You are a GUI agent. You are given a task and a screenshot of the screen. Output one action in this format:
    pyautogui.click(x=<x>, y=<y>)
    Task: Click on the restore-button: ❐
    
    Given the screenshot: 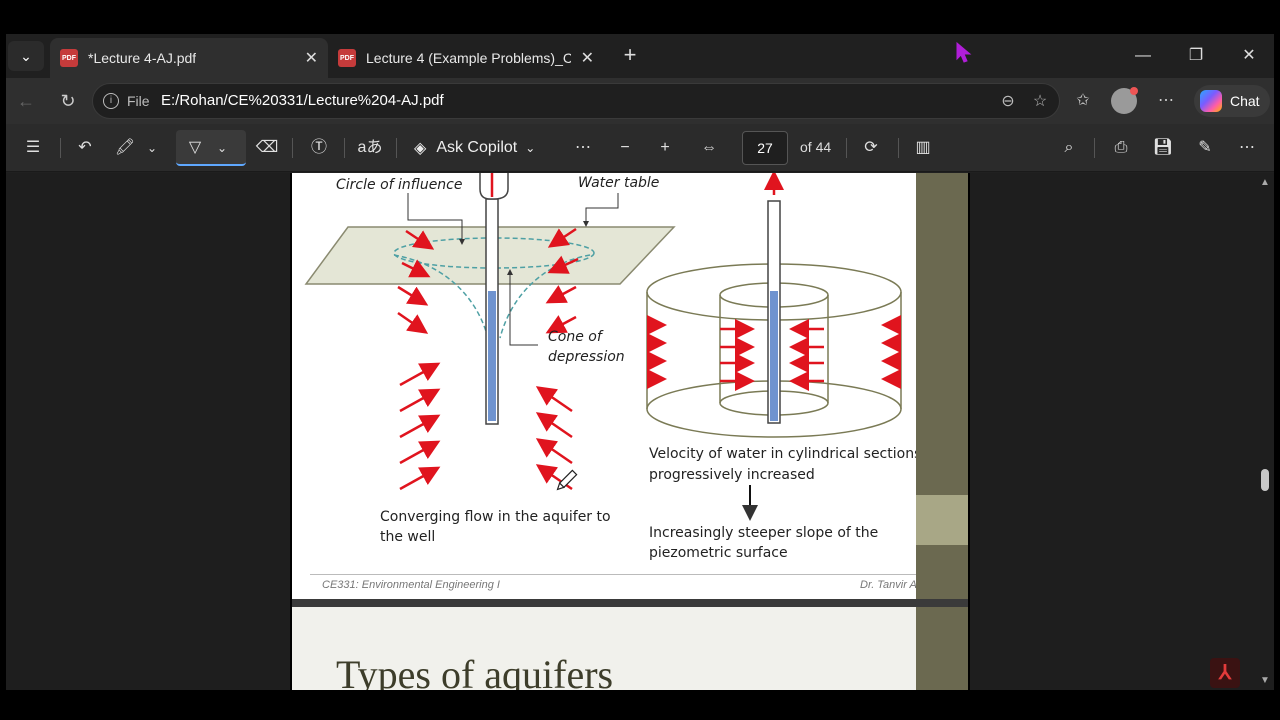 What is the action you would take?
    pyautogui.click(x=1196, y=56)
    